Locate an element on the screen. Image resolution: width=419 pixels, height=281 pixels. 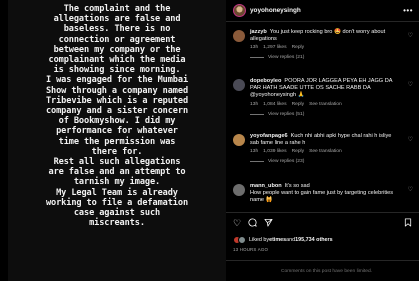
post-timestamp: 13 HOURS AGO is located at coordinates (251, 249).